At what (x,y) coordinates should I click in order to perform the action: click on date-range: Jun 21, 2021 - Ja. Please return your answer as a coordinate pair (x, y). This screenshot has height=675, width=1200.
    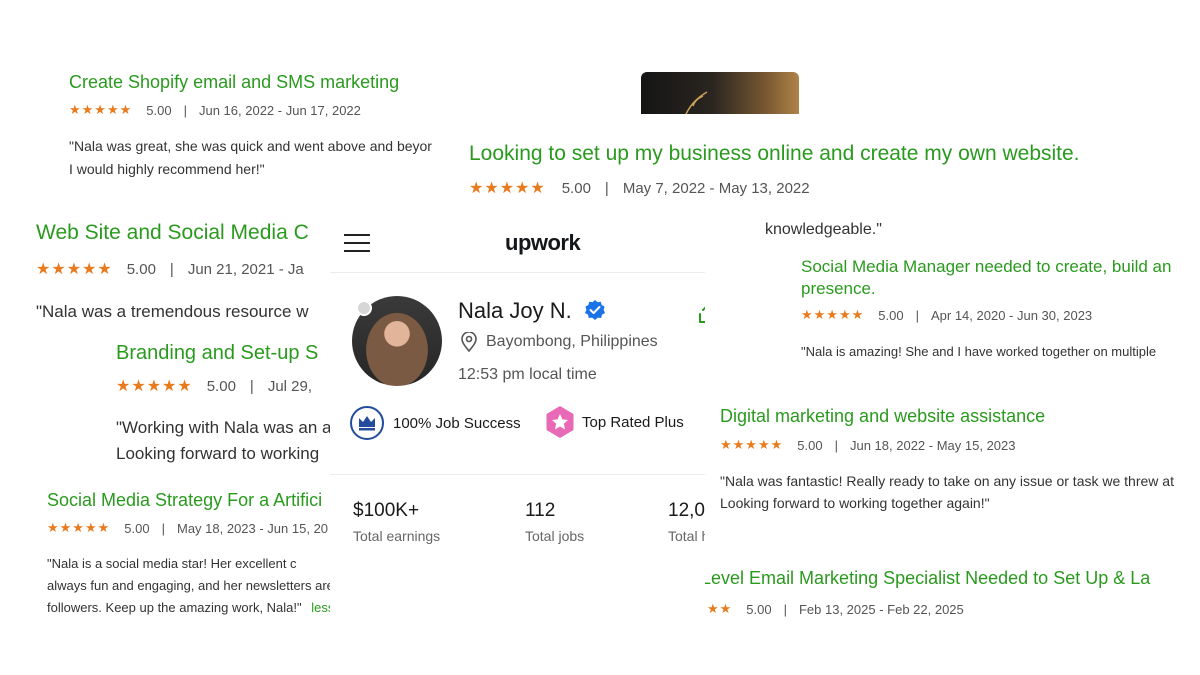
    Looking at the image, I should click on (245, 269).